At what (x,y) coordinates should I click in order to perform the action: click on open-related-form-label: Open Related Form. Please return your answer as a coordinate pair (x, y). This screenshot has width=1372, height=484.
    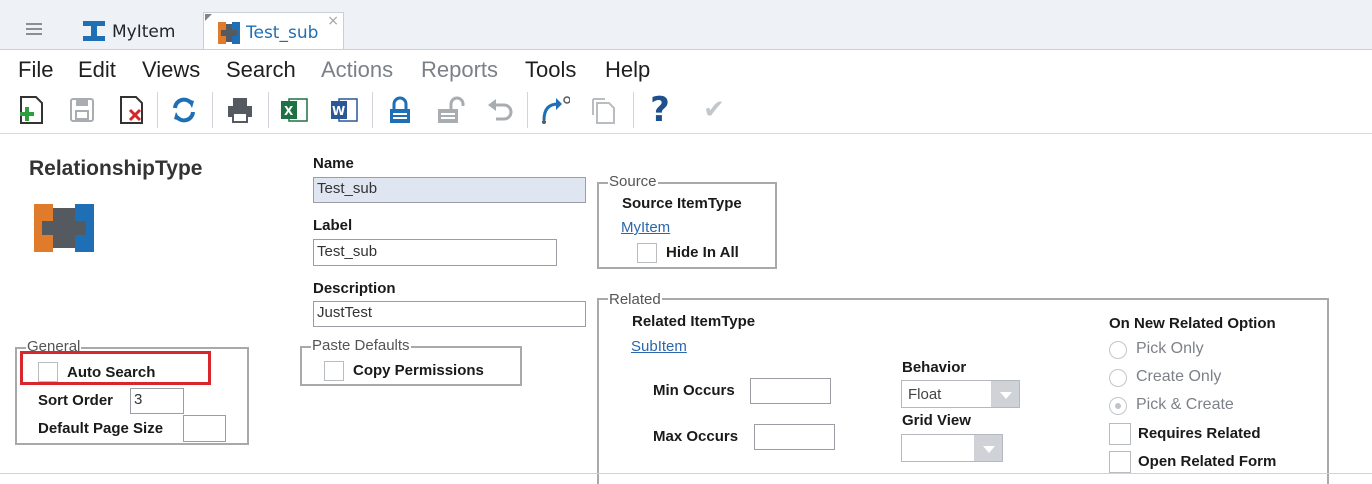
    Looking at the image, I should click on (1207, 461).